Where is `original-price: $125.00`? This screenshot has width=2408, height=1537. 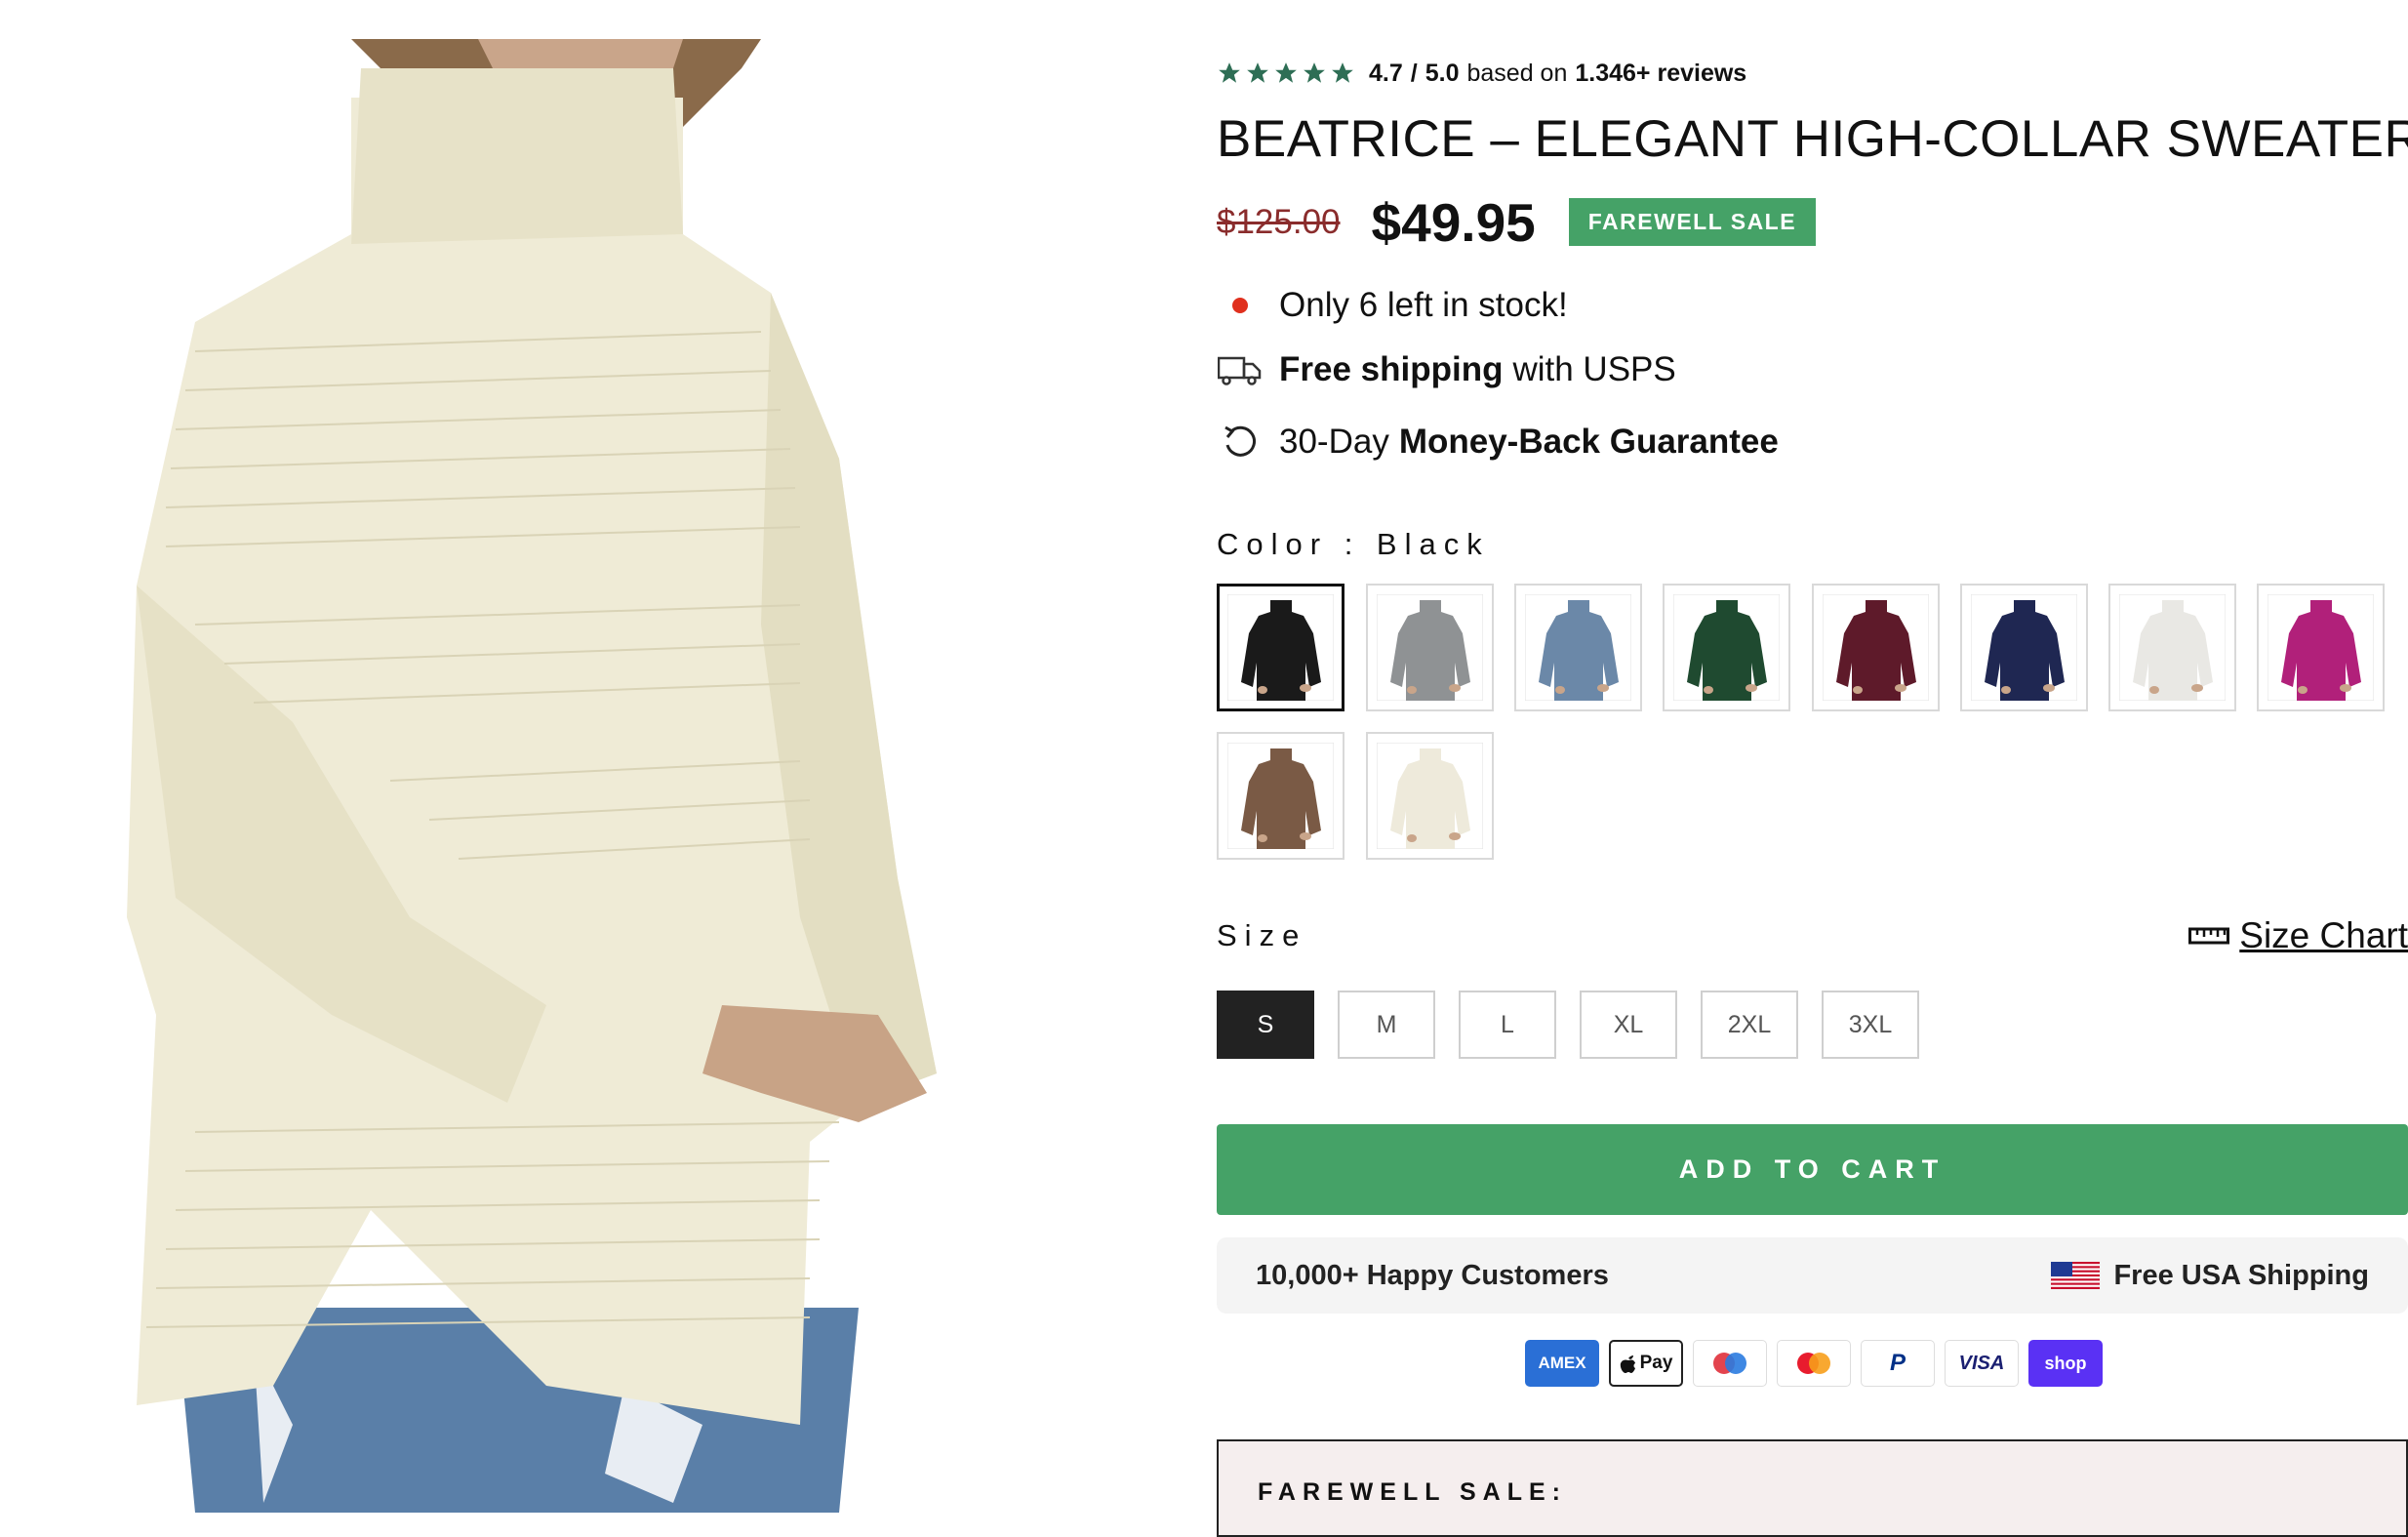
original-price: $125.00 is located at coordinates (1279, 222).